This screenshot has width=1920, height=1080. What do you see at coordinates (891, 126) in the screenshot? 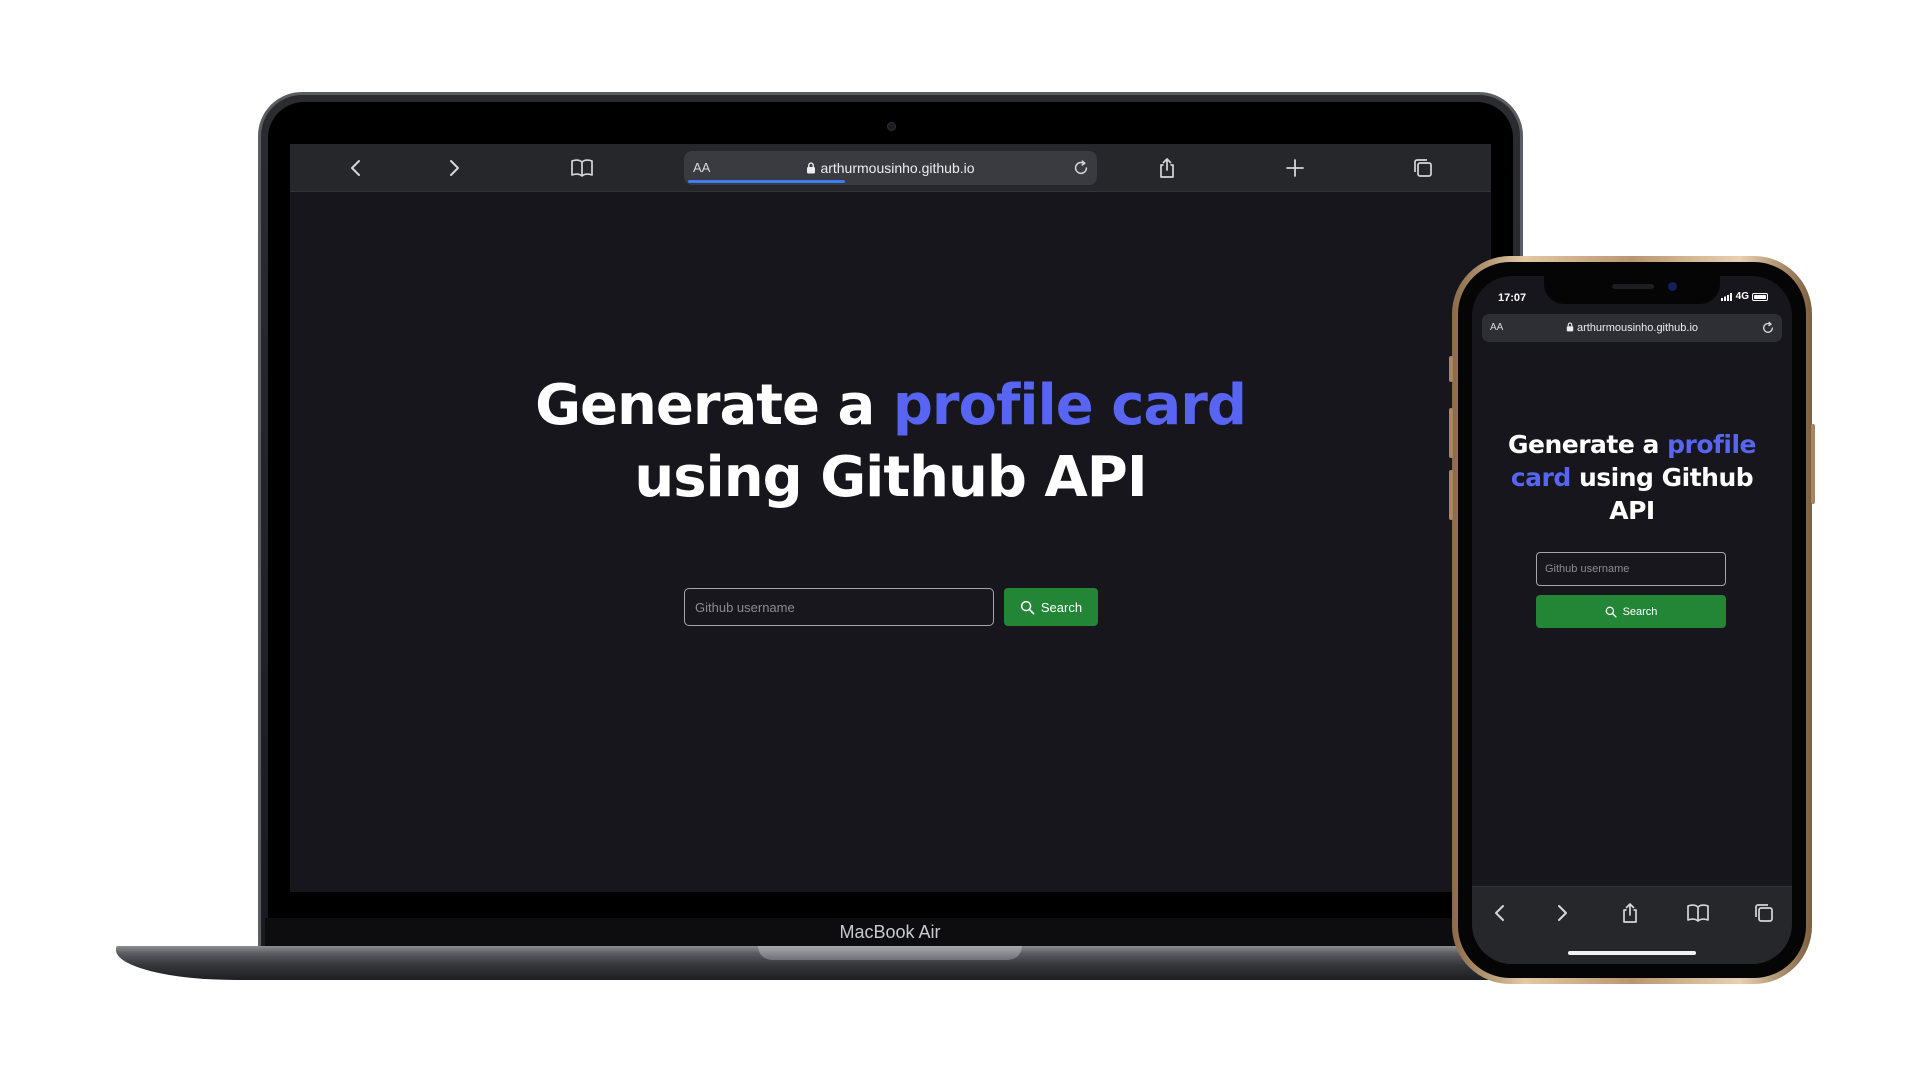
I see `laptop-camera` at bounding box center [891, 126].